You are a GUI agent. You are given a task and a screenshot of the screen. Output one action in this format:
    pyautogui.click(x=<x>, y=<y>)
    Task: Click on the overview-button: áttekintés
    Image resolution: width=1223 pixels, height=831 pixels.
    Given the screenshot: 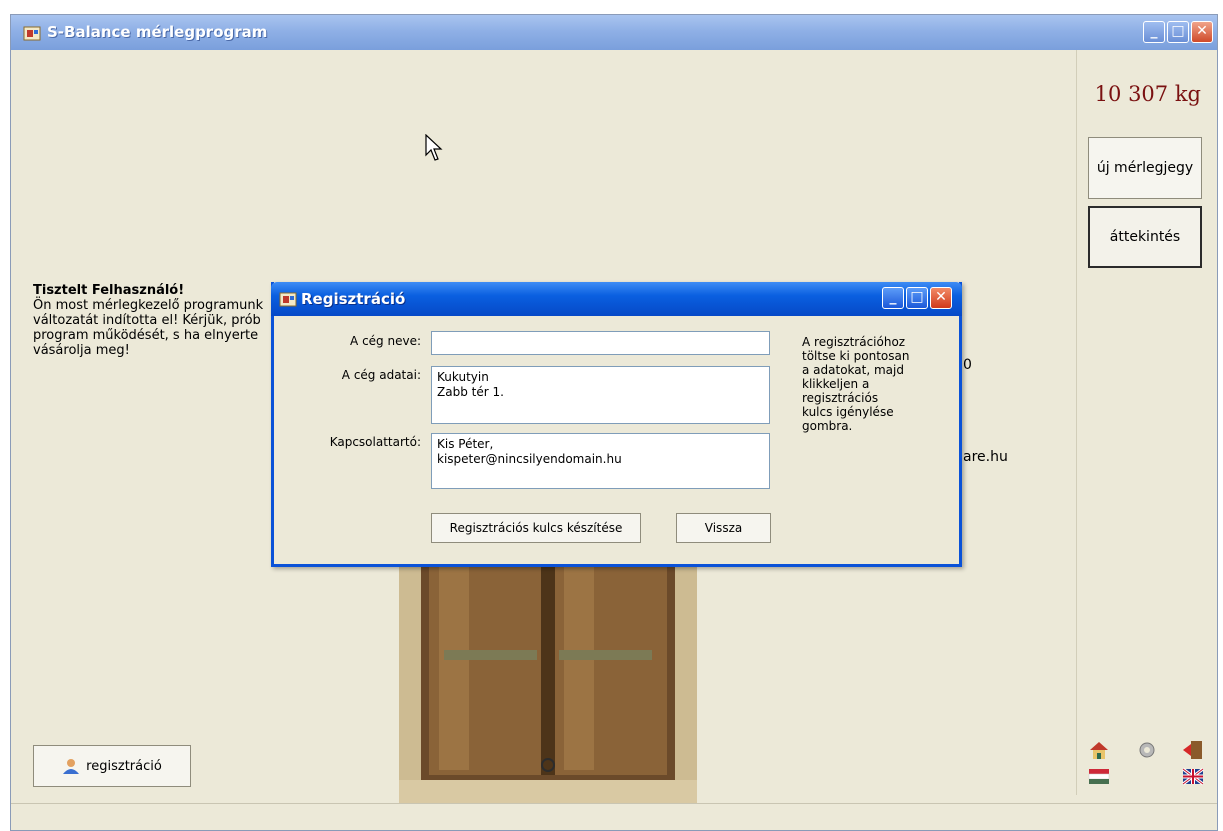 What is the action you would take?
    pyautogui.click(x=1145, y=237)
    